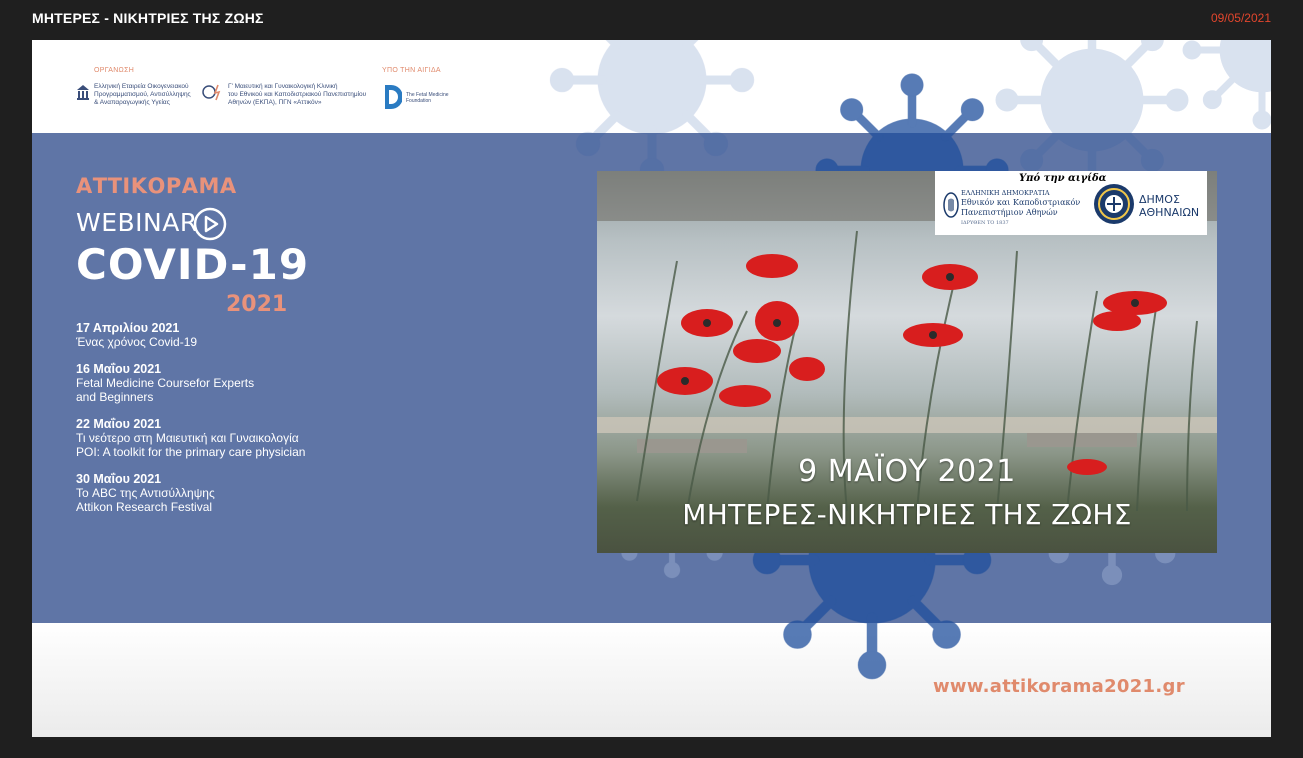 Image resolution: width=1303 pixels, height=758 pixels. What do you see at coordinates (137, 222) in the screenshot?
I see `brand-webinar: WEBINAR` at bounding box center [137, 222].